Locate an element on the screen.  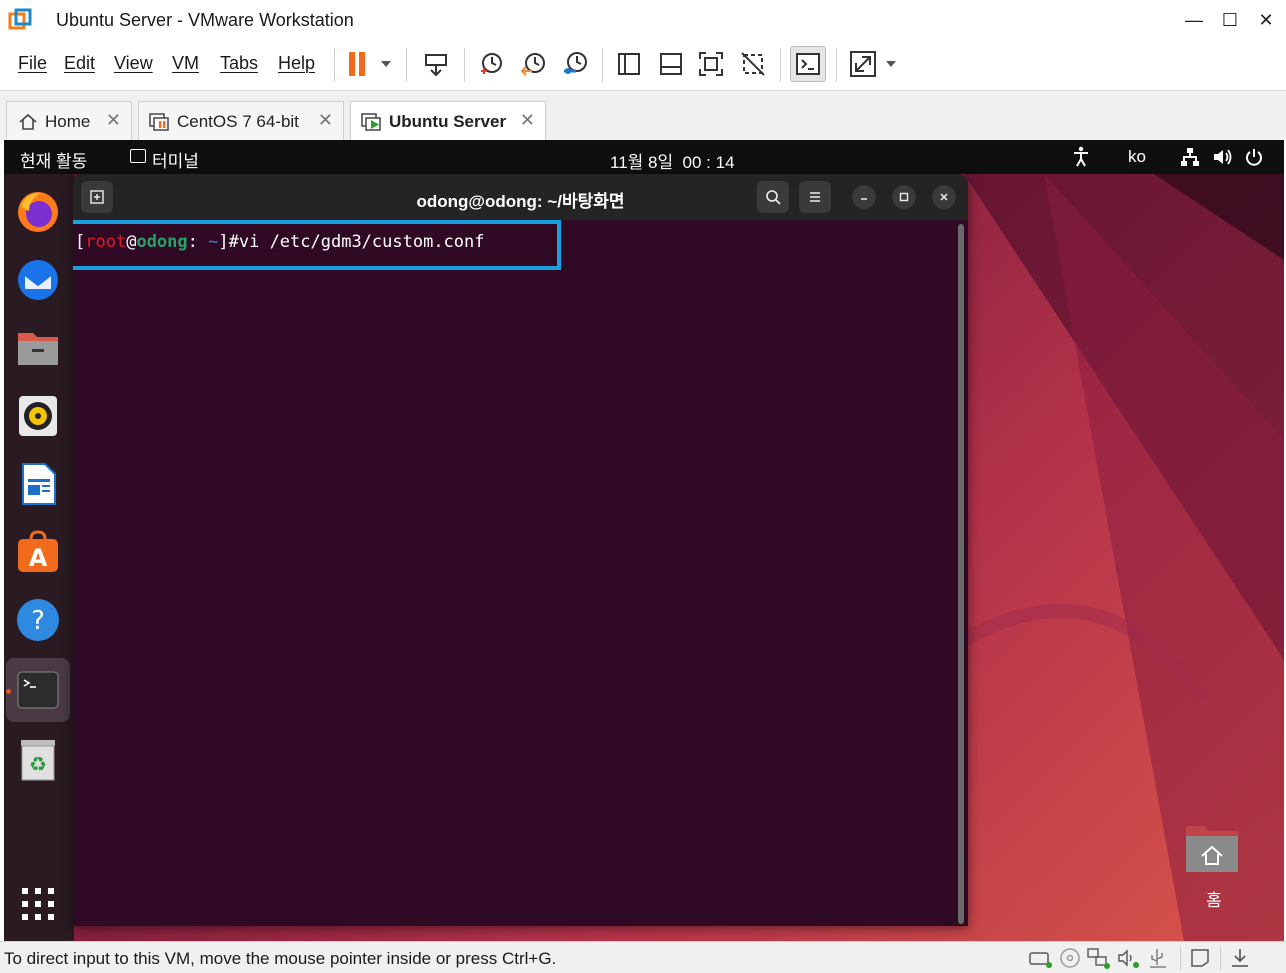
stretch-guest-button is located at coordinates (874, 64).